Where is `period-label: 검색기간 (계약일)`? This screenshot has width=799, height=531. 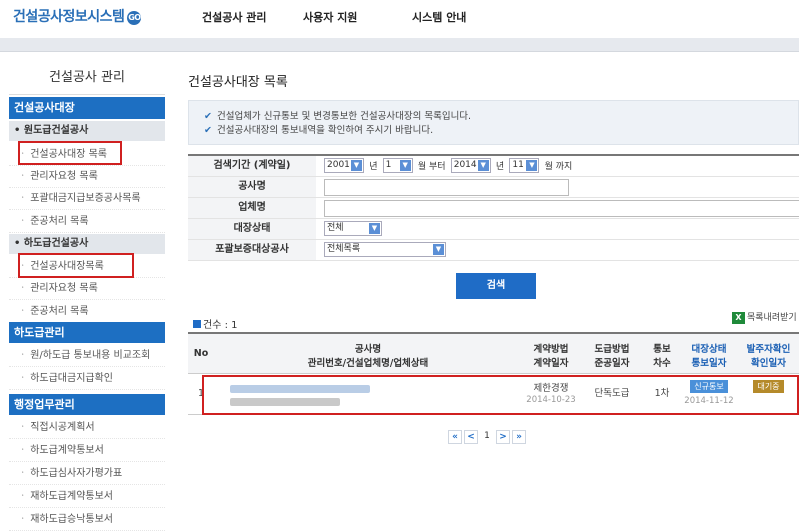
period-label: 검색기간 (계약일) is located at coordinates (252, 166).